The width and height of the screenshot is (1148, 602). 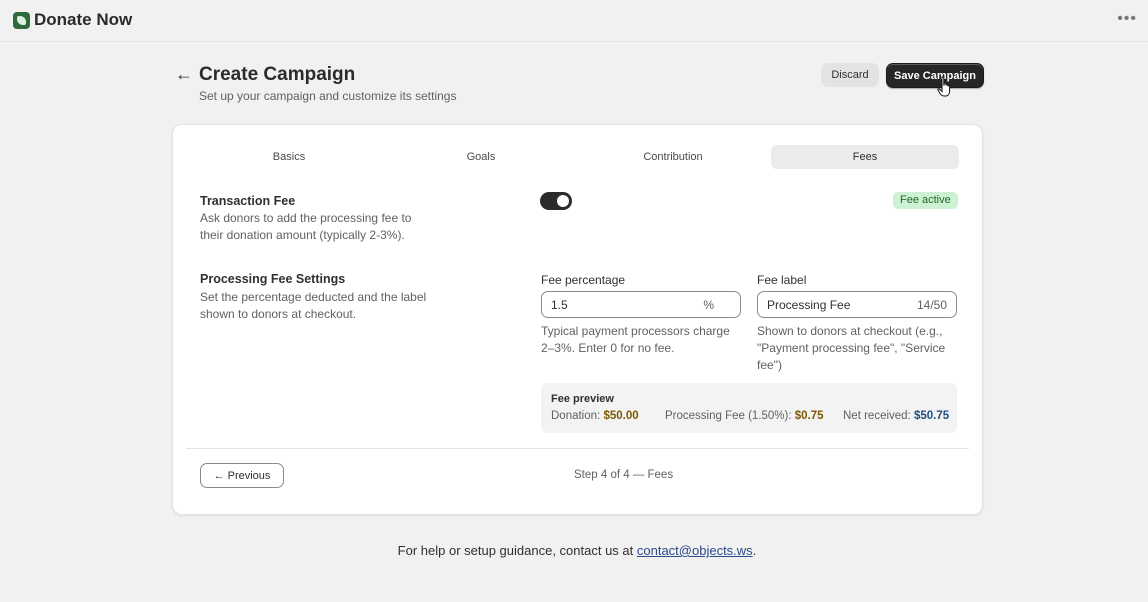 What do you see at coordinates (944, 86) in the screenshot?
I see `pointer-cursor-icon` at bounding box center [944, 86].